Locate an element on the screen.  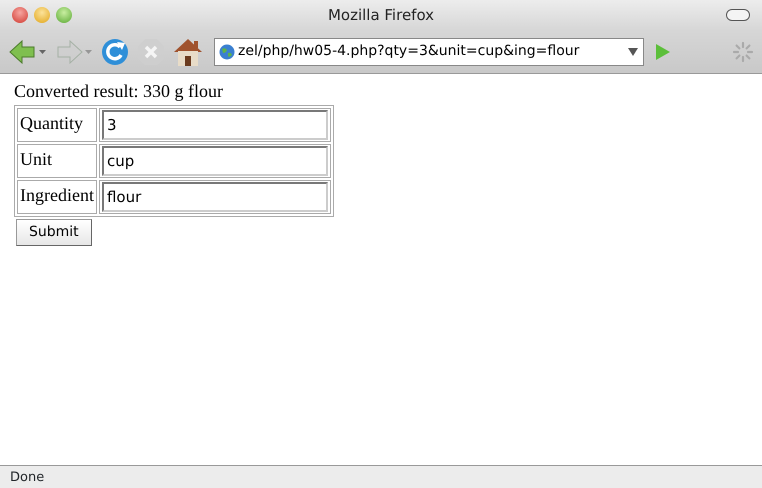
field-label: Unit is located at coordinates (57, 161).